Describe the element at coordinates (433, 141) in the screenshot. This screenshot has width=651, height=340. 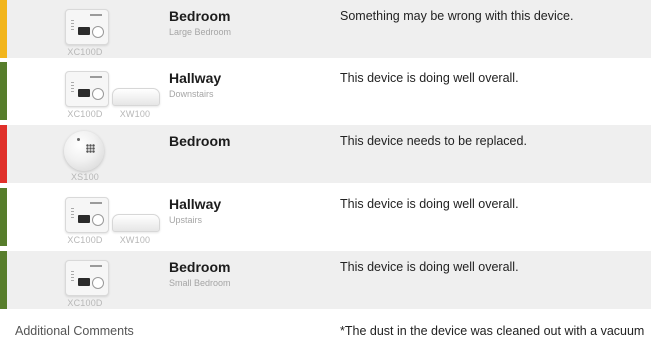
I see `device-status-text: This device needs to be replaced.` at that location.